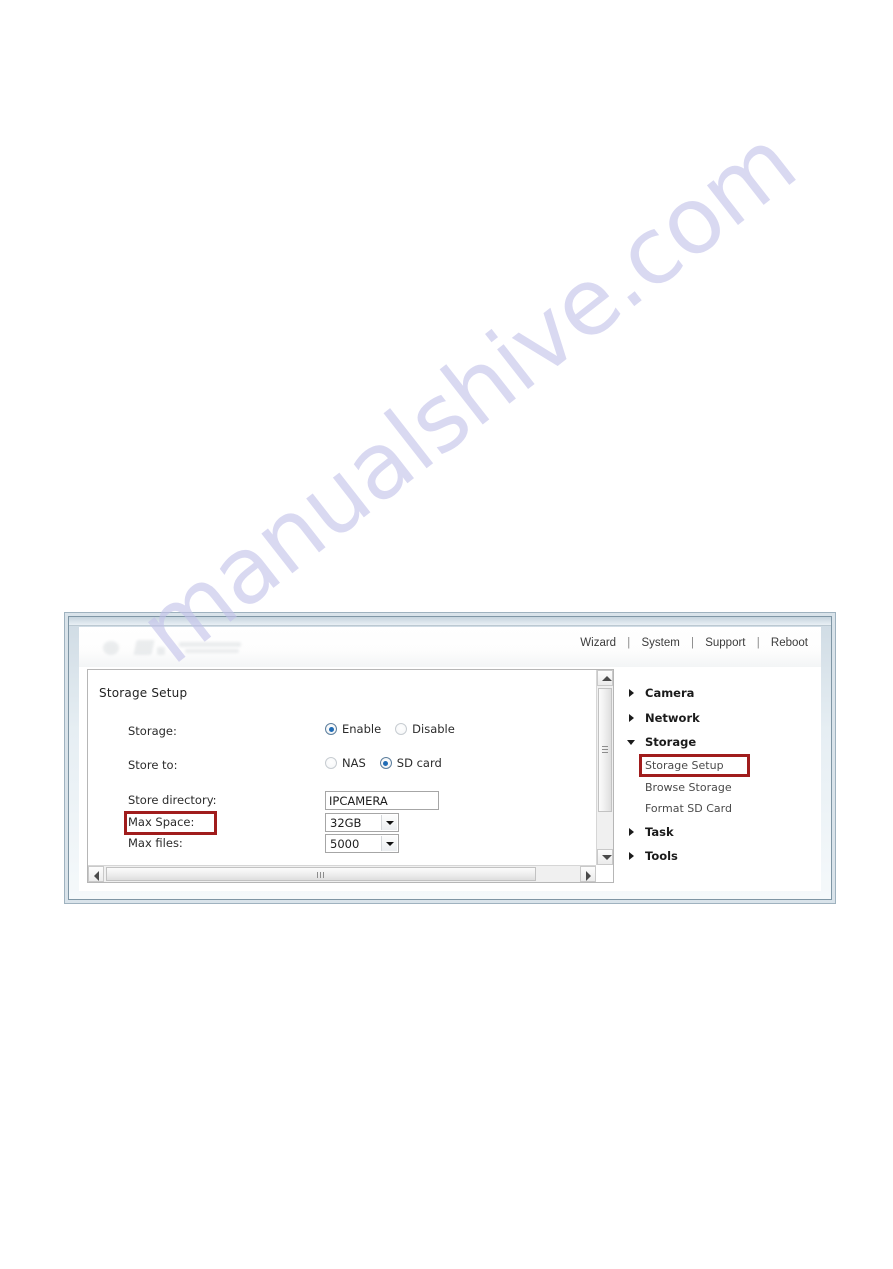  I want to click on sidebar-item-format-sd-card: Format SD Card, so click(722, 809).